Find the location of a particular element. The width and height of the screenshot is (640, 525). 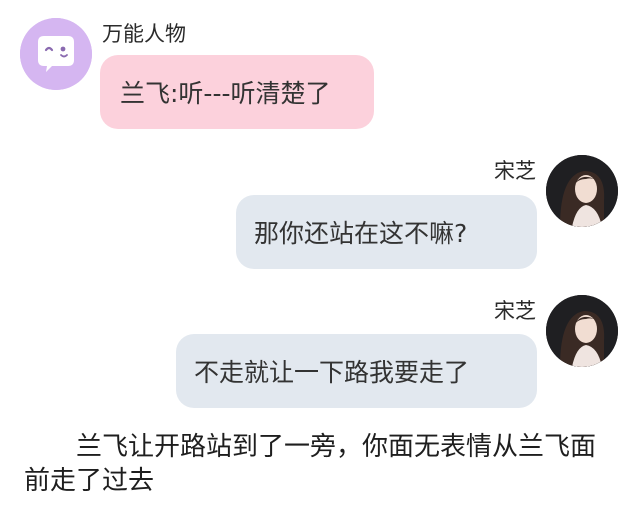

speech-bubble-face-icon is located at coordinates (56, 54).